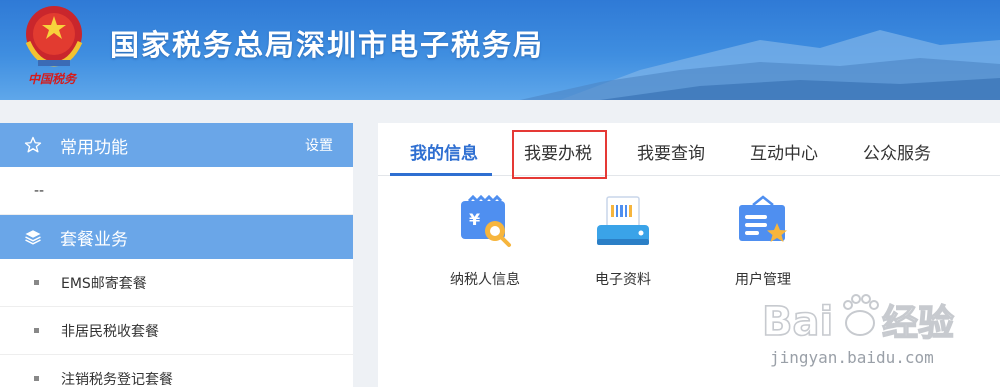 This screenshot has width=1000, height=387. Describe the element at coordinates (33, 237) in the screenshot. I see `layers-icon` at that location.